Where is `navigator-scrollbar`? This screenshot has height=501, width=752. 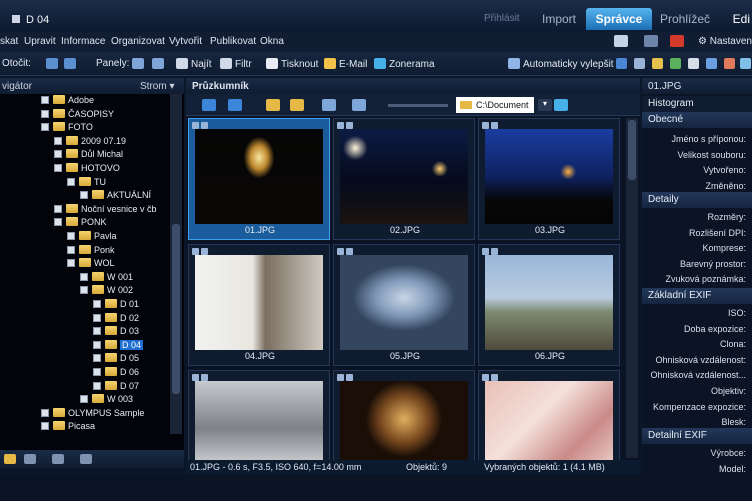 navigator-scrollbar is located at coordinates (176, 264).